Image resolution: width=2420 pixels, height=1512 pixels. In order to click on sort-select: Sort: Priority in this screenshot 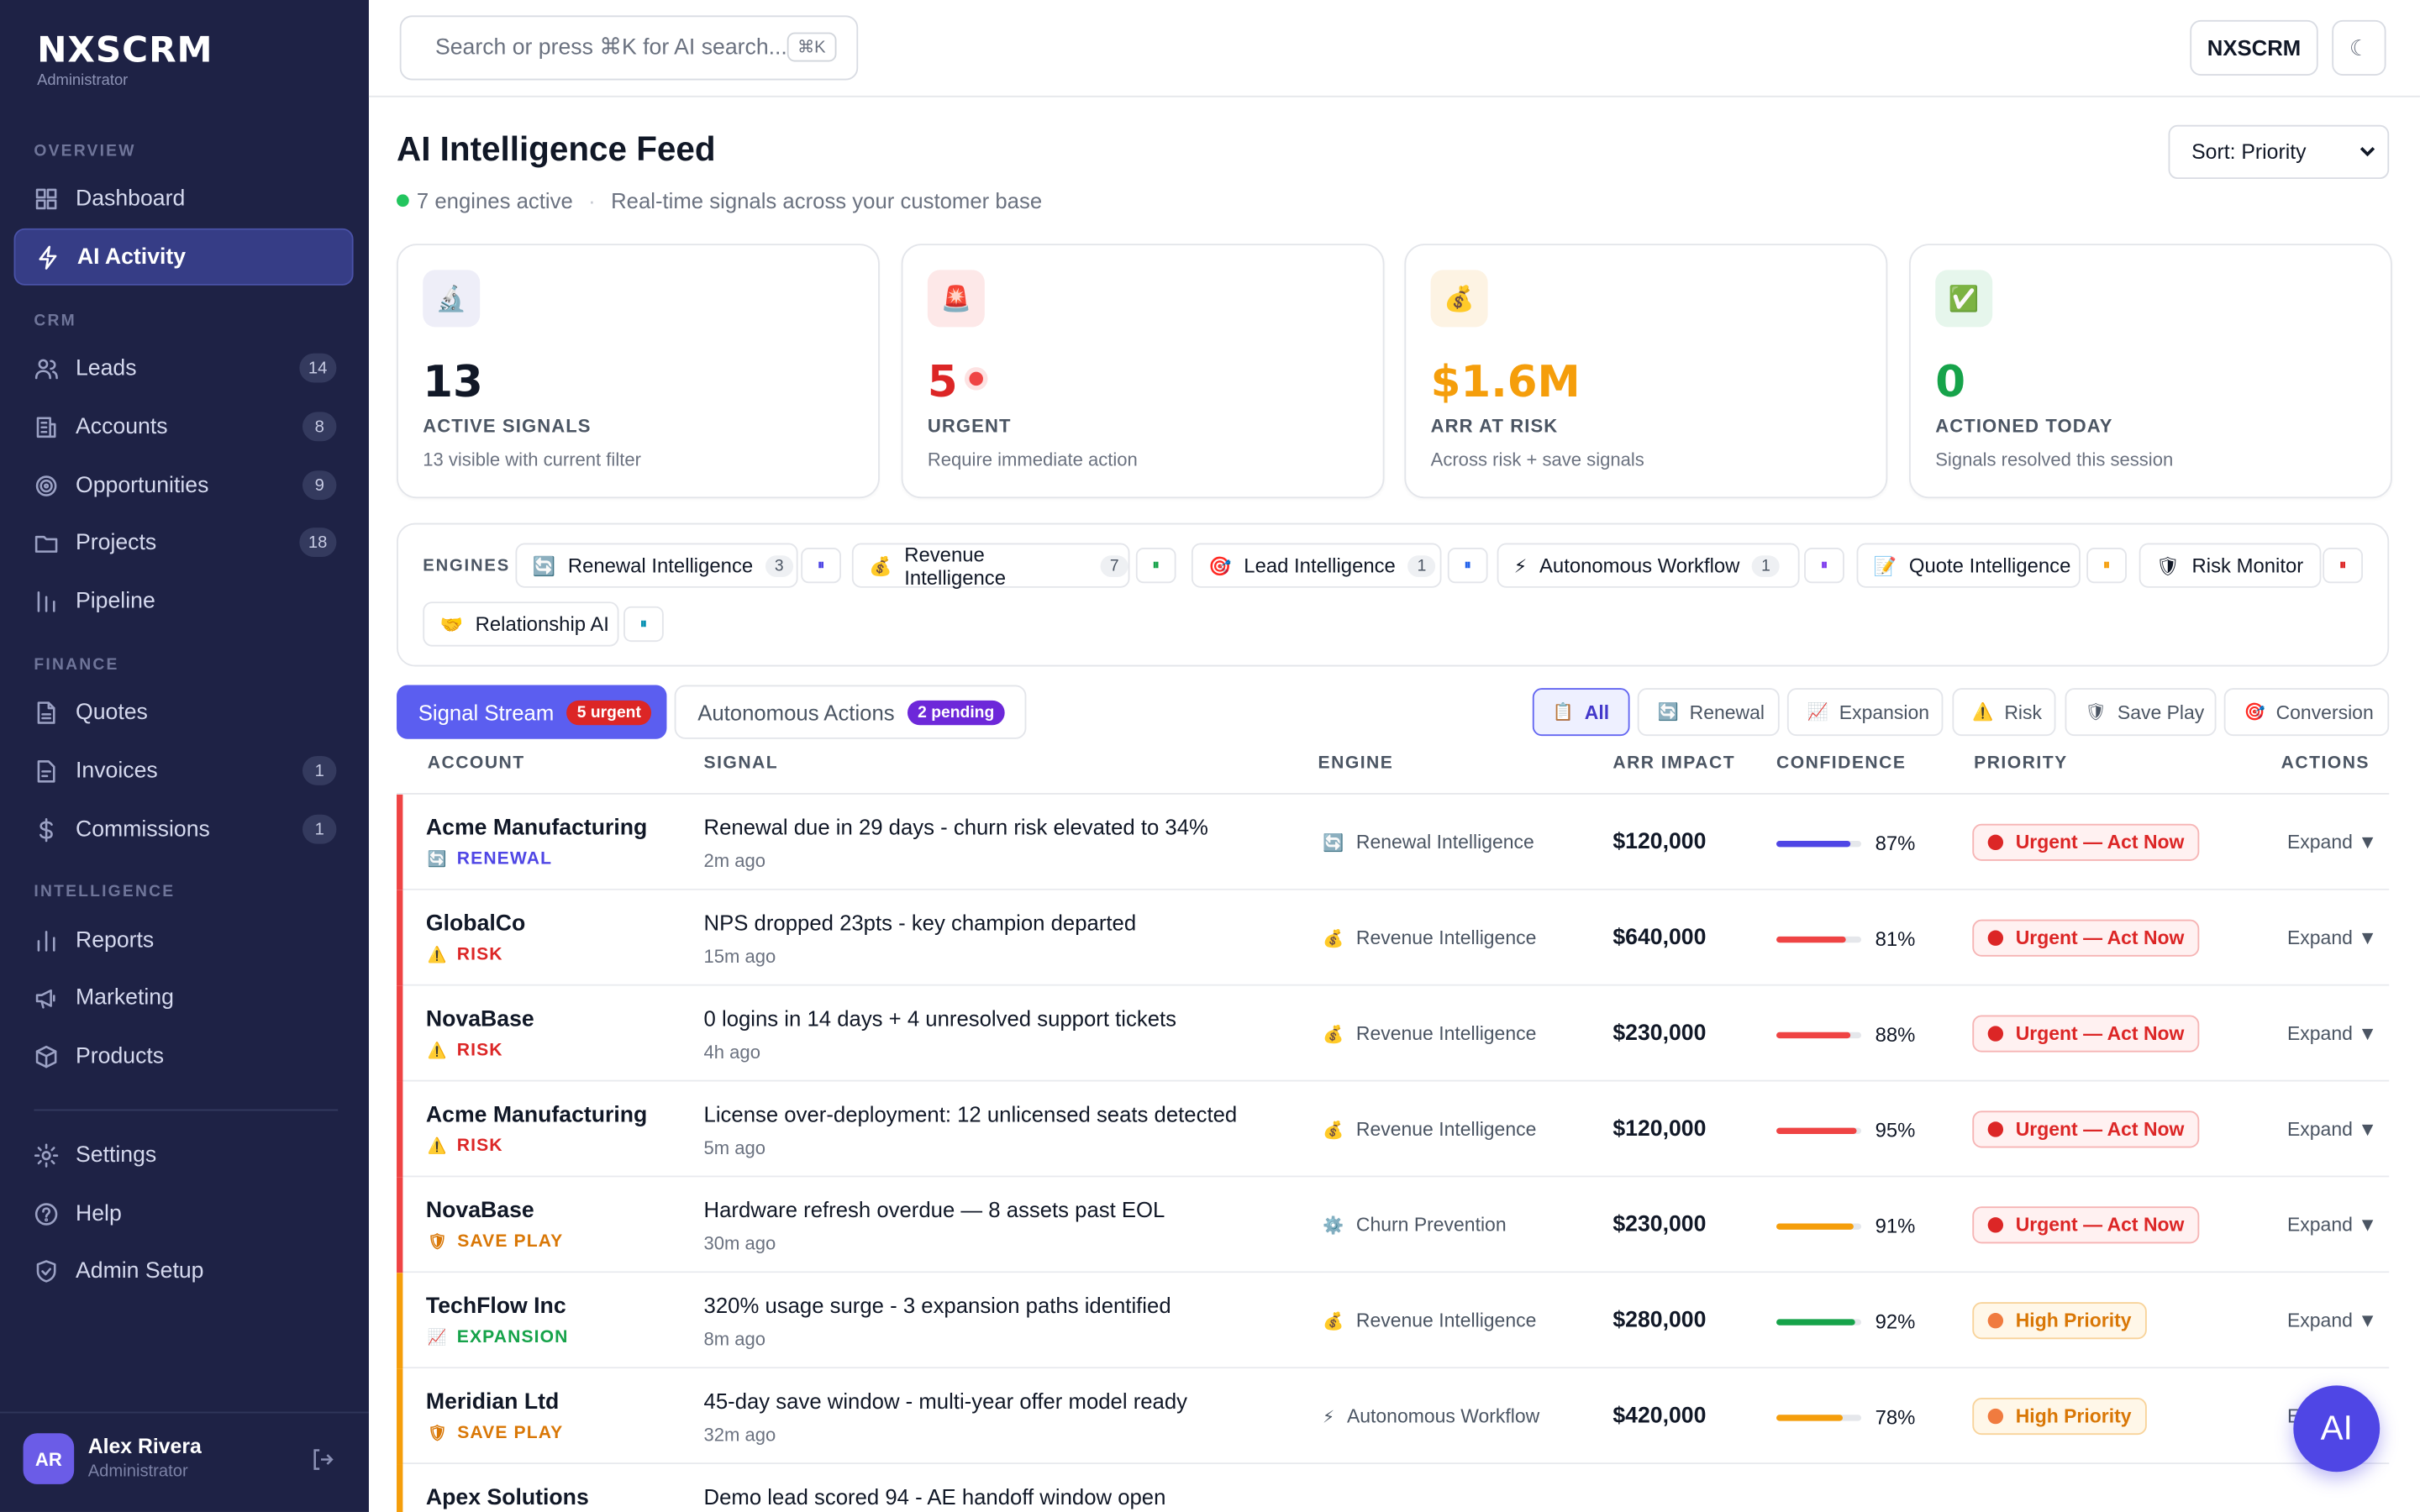, I will do `click(2279, 152)`.